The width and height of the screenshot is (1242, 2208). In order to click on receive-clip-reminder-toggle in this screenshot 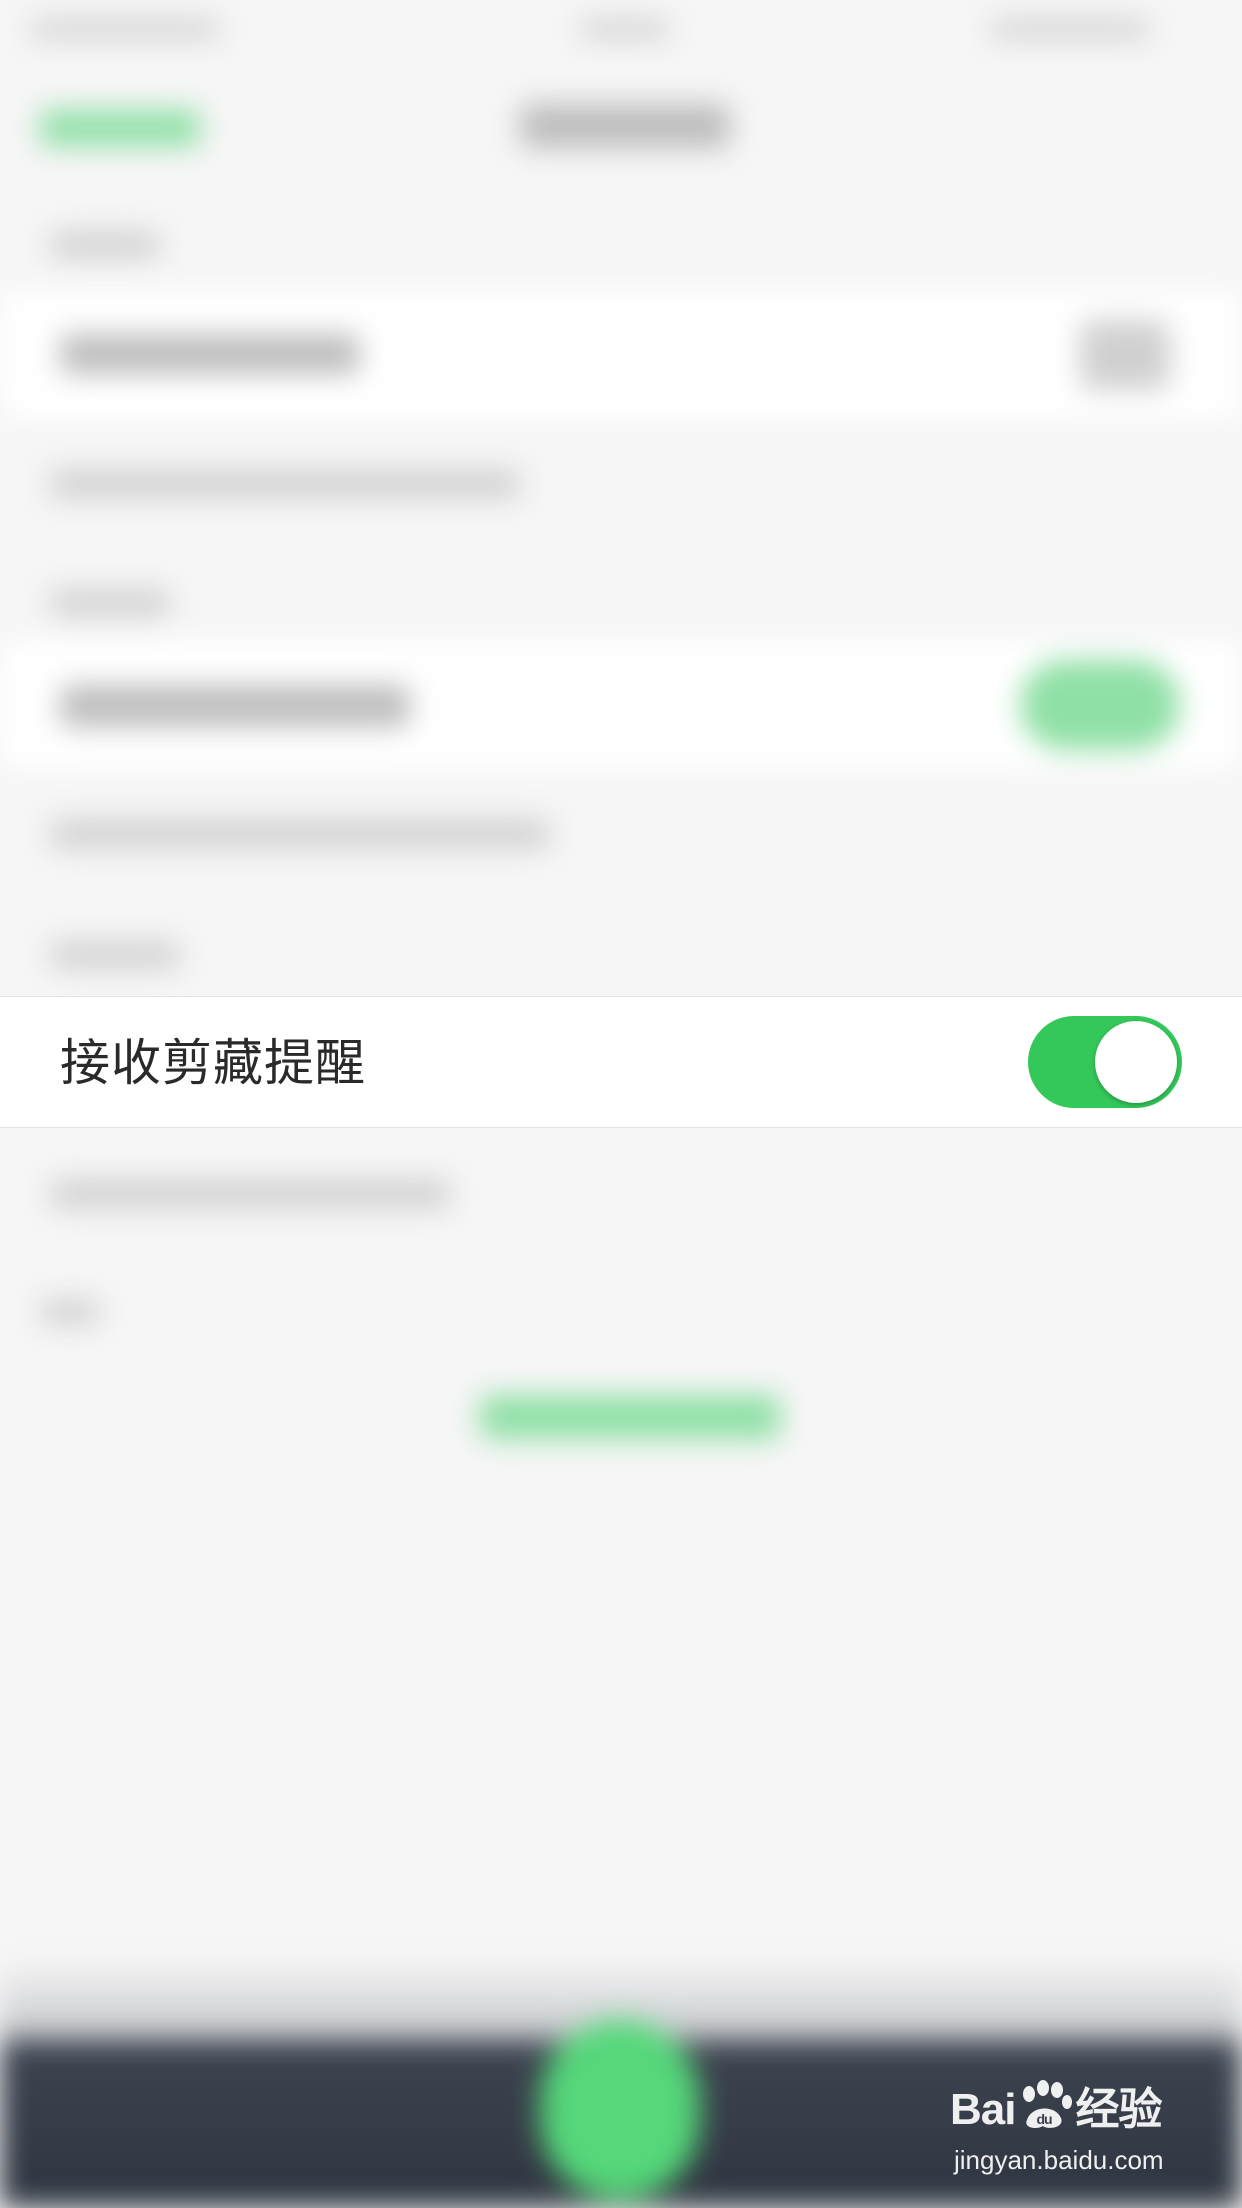, I will do `click(1105, 1062)`.